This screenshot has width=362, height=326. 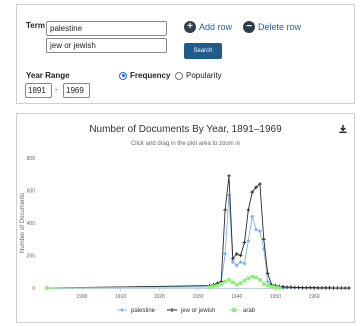 What do you see at coordinates (38, 90) in the screenshot?
I see `year-from-input` at bounding box center [38, 90].